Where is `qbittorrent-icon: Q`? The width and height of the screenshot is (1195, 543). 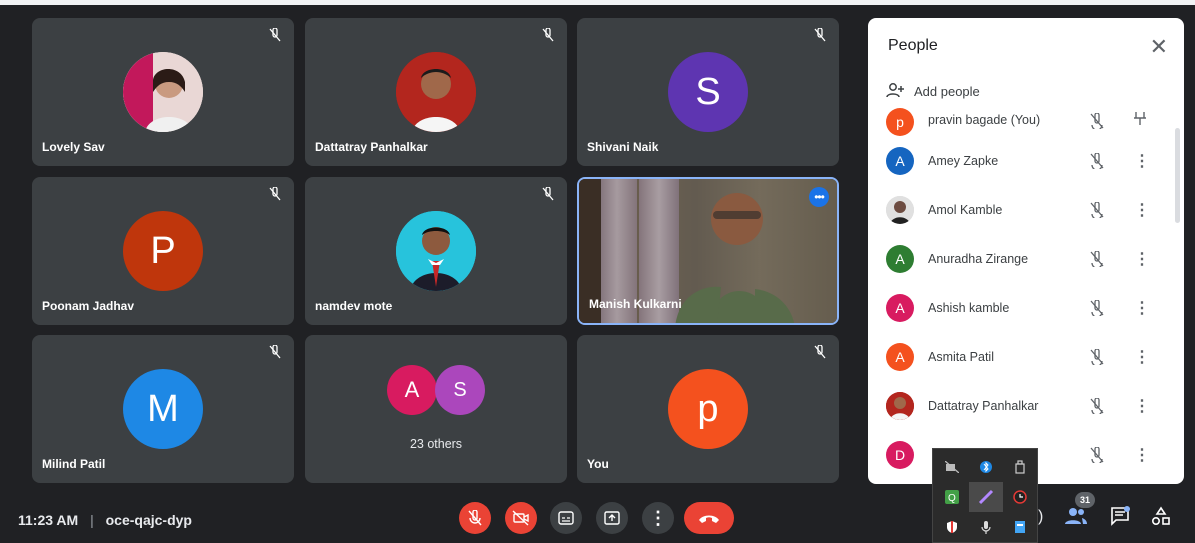
qbittorrent-icon: Q is located at coordinates (952, 497).